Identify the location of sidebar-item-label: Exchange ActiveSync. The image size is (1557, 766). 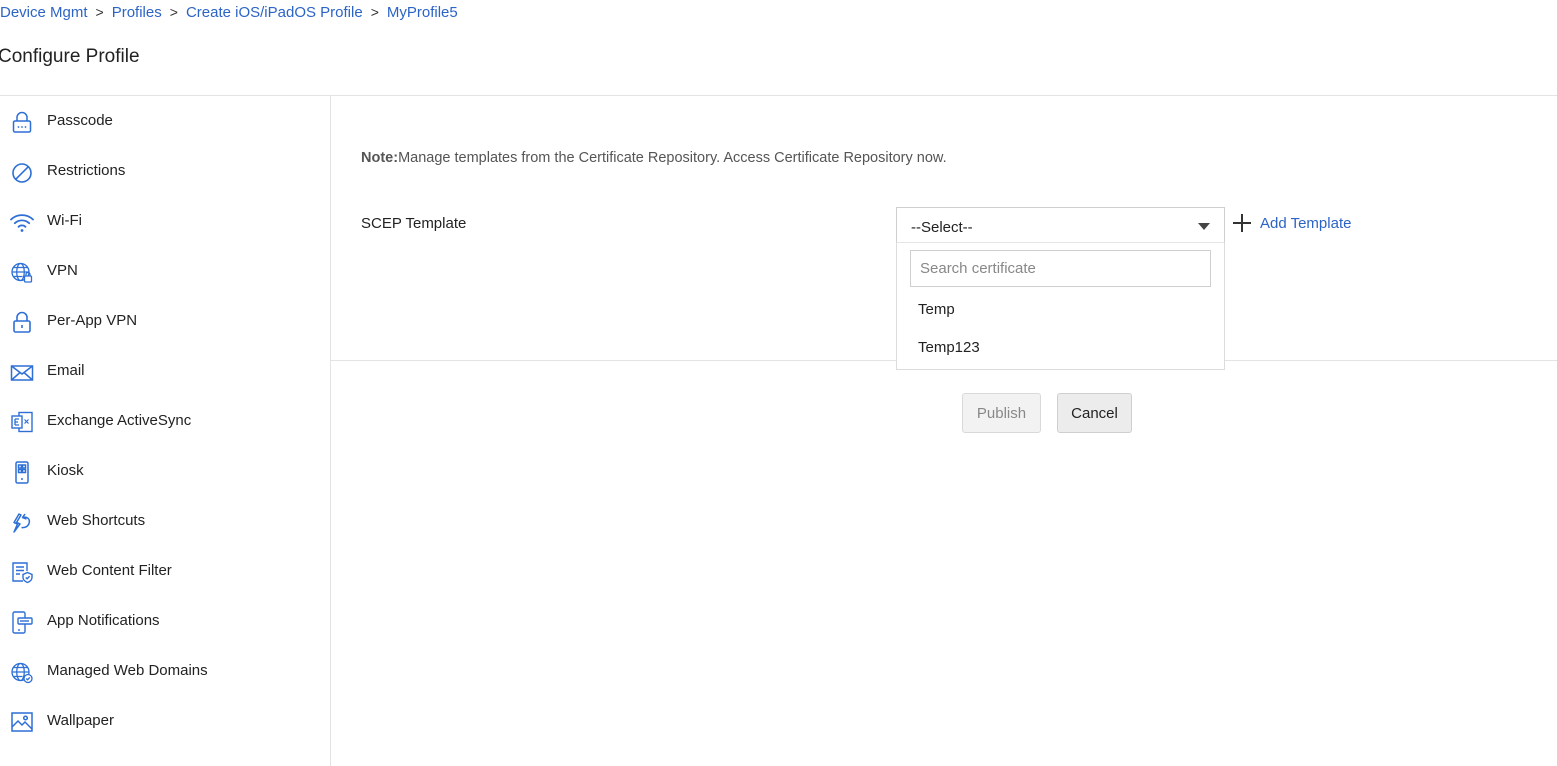
(119, 420).